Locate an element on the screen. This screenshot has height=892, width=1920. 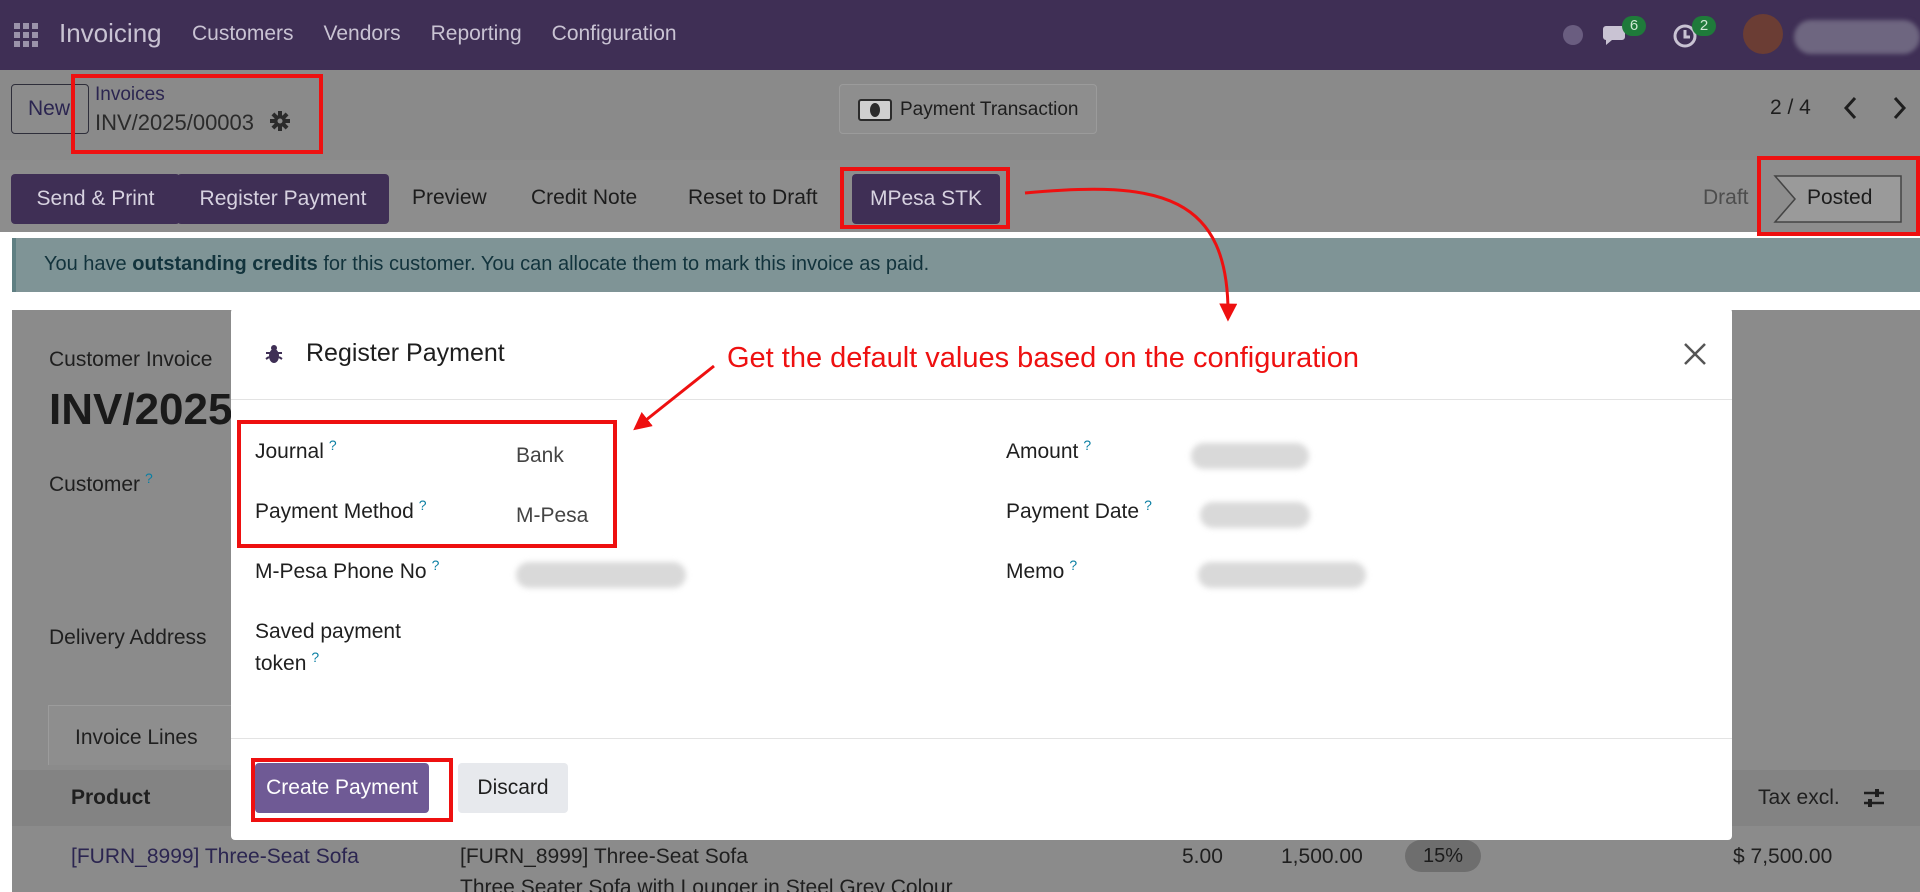
highlight-posted is located at coordinates (1838, 196).